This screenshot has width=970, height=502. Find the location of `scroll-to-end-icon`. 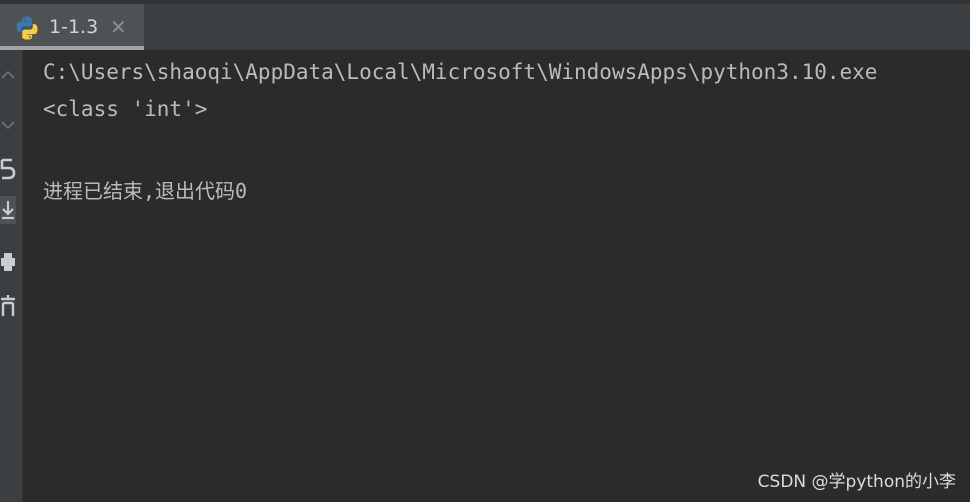

scroll-to-end-icon is located at coordinates (8, 210).